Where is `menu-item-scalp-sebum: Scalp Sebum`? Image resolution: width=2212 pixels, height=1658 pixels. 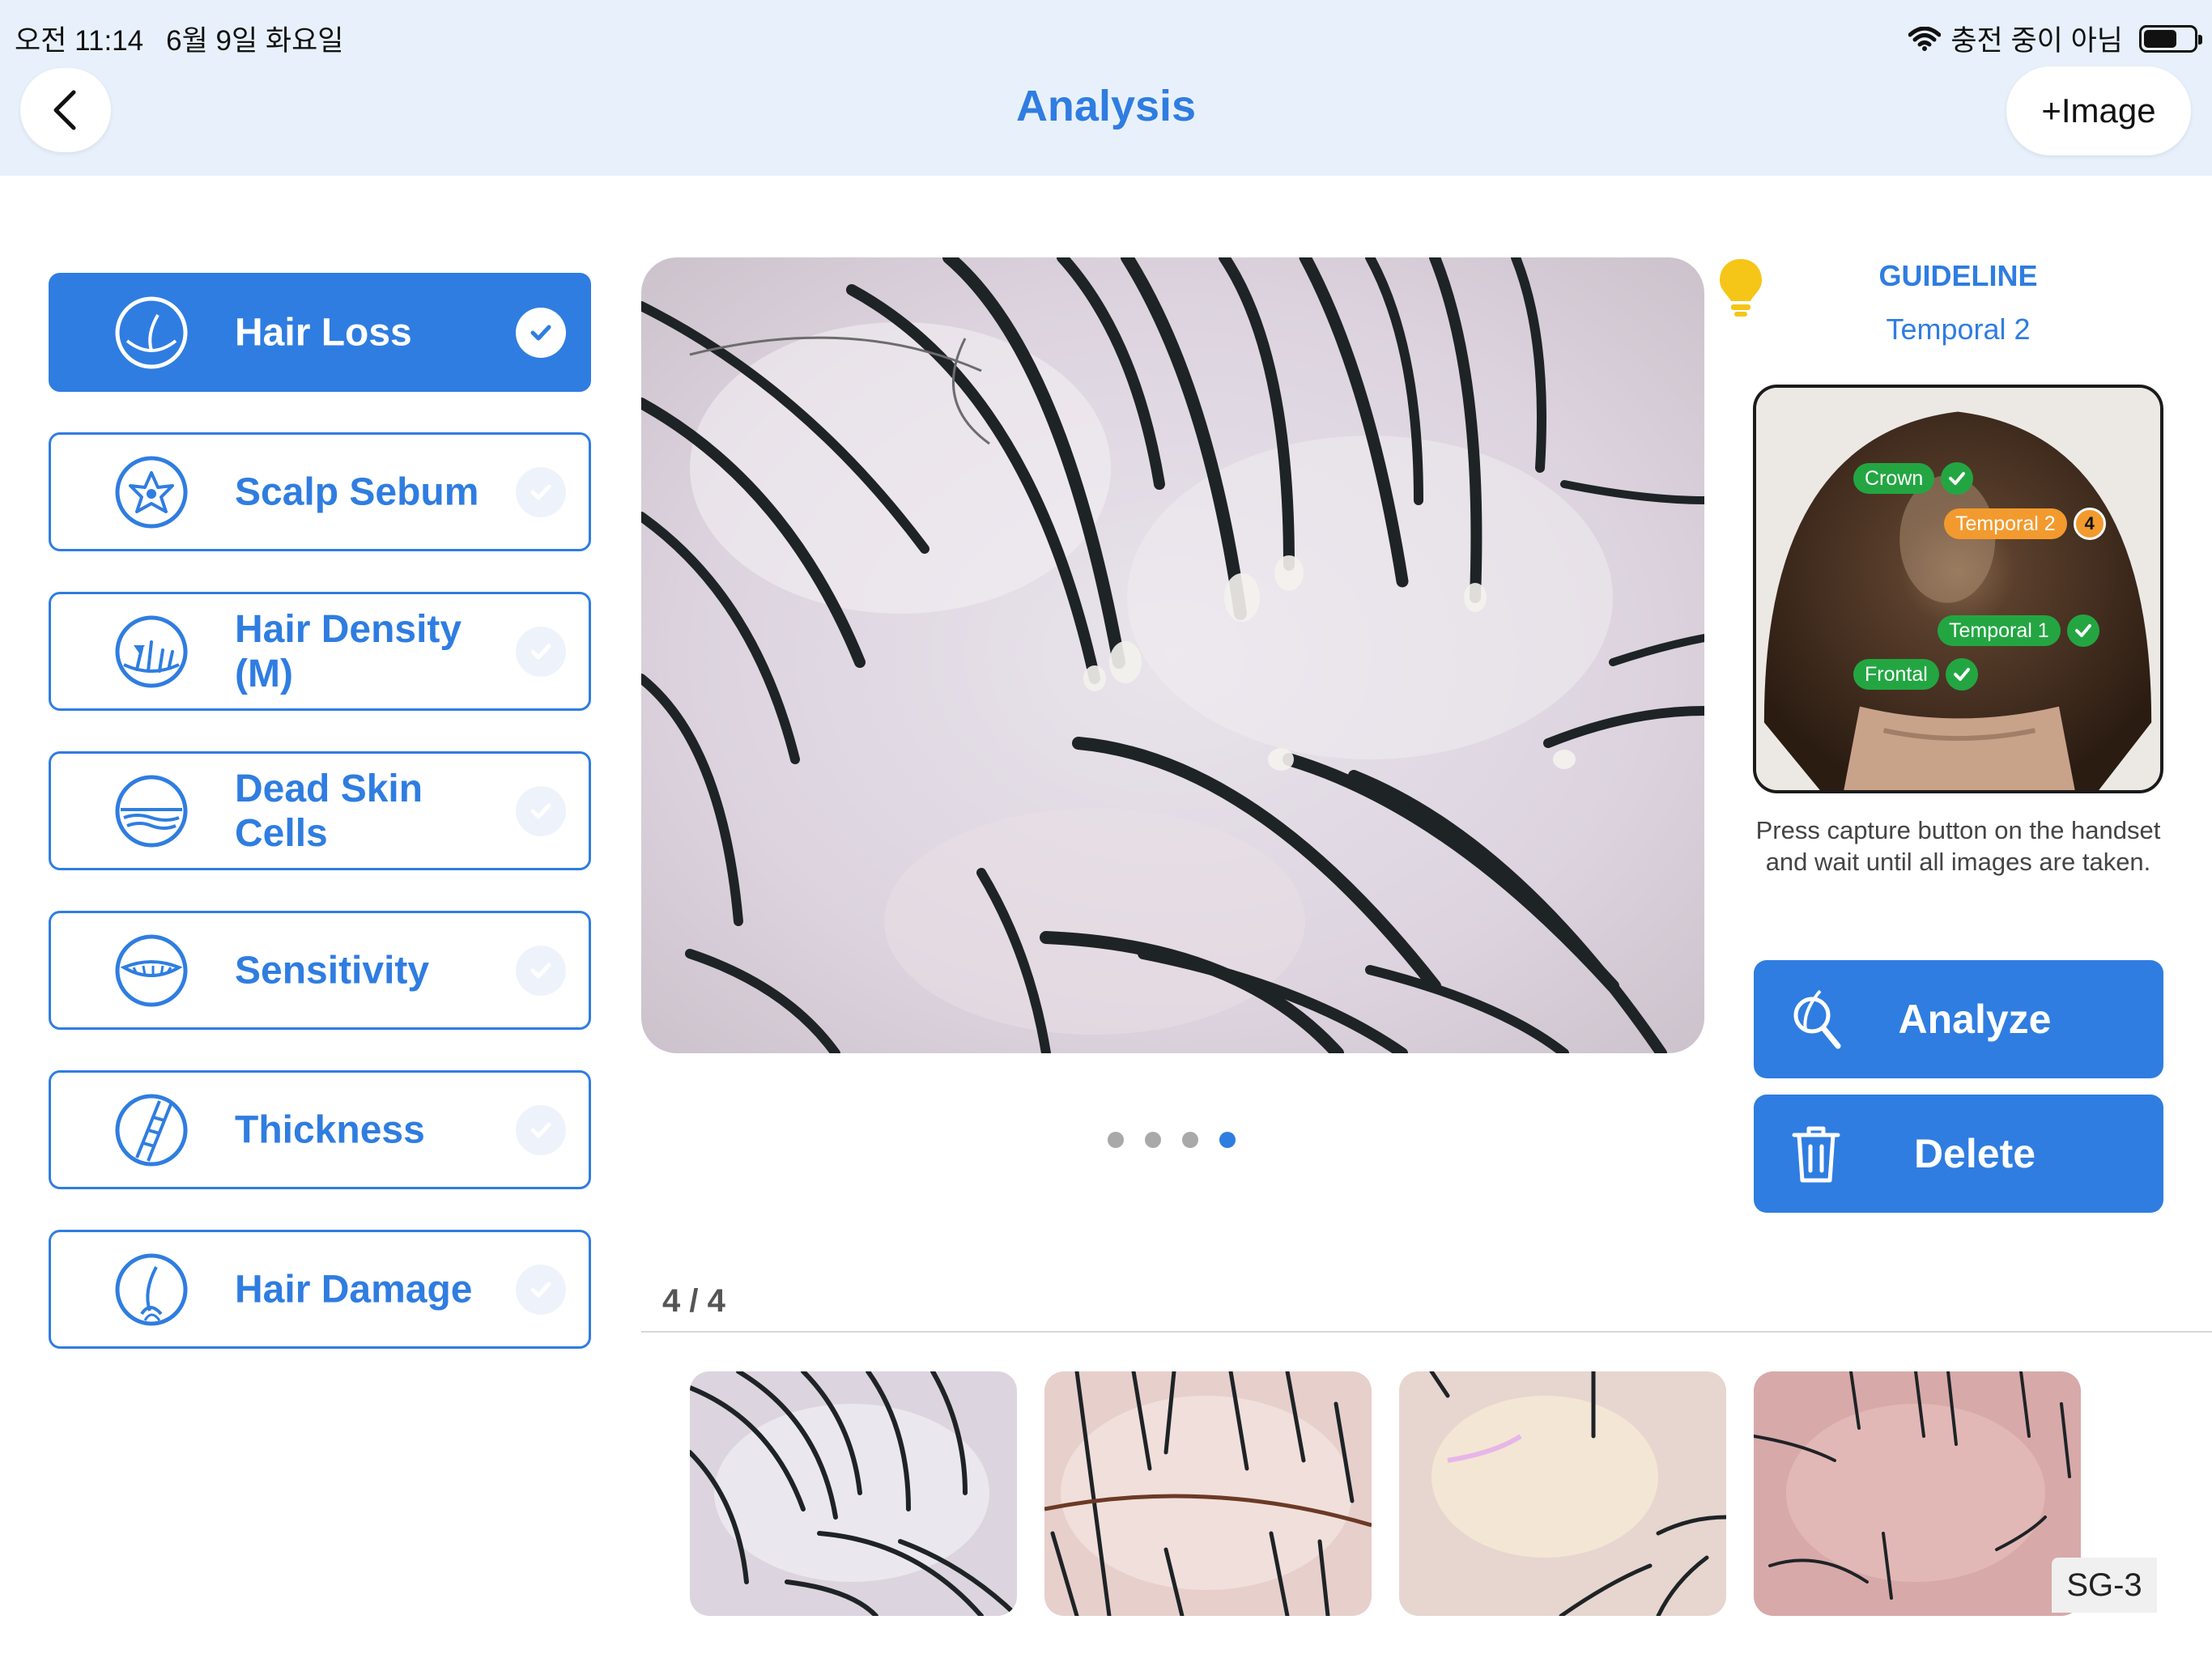 menu-item-scalp-sebum: Scalp Sebum is located at coordinates (320, 491).